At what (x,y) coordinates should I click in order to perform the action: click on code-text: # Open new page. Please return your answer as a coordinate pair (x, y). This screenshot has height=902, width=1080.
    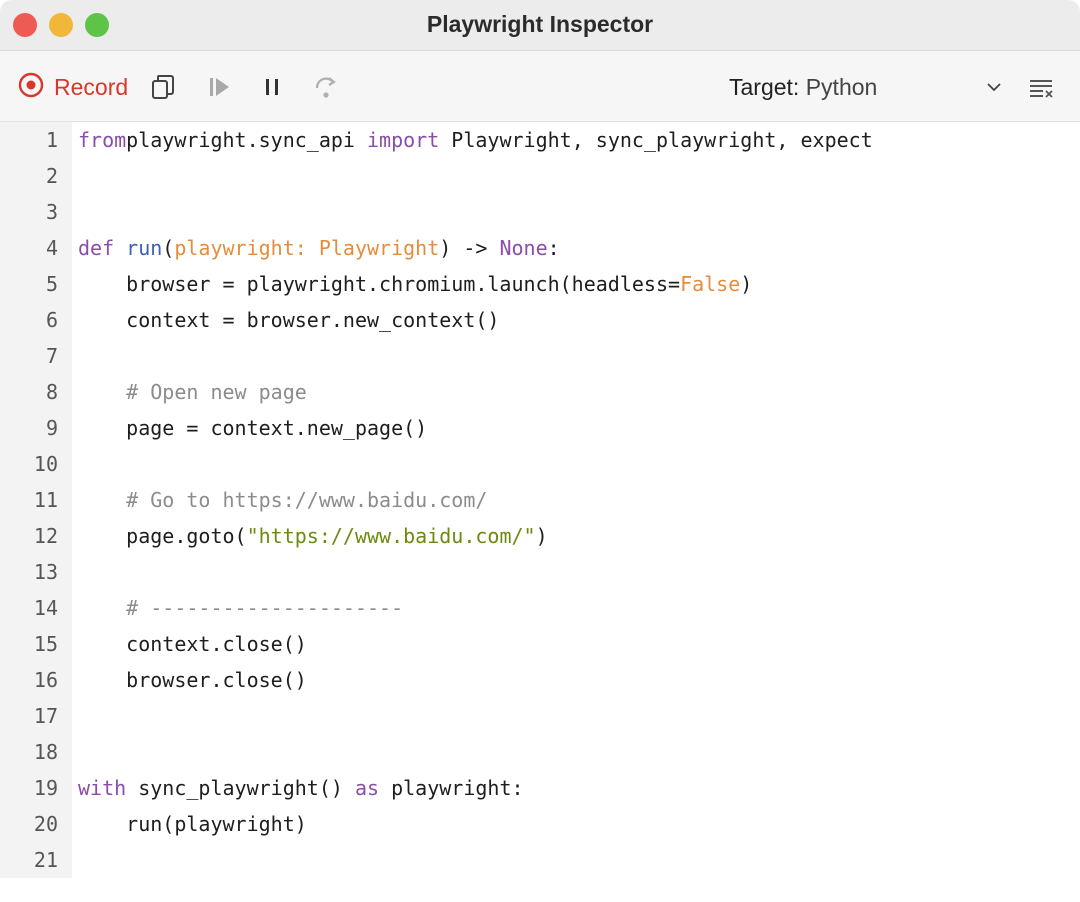
    Looking at the image, I should click on (192, 392).